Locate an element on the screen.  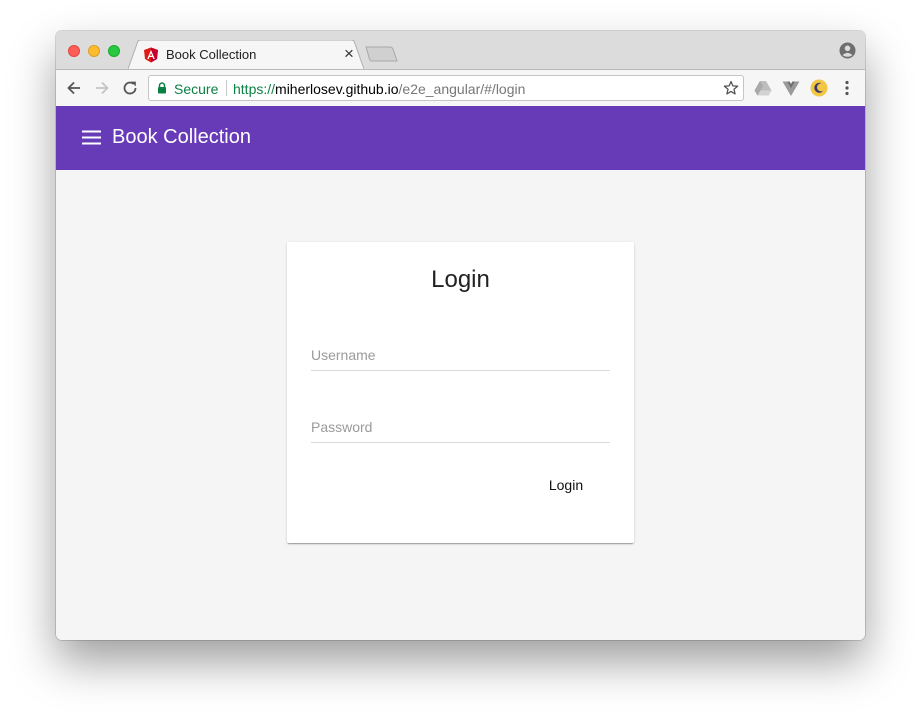
vue-devtools-icon is located at coordinates (791, 88).